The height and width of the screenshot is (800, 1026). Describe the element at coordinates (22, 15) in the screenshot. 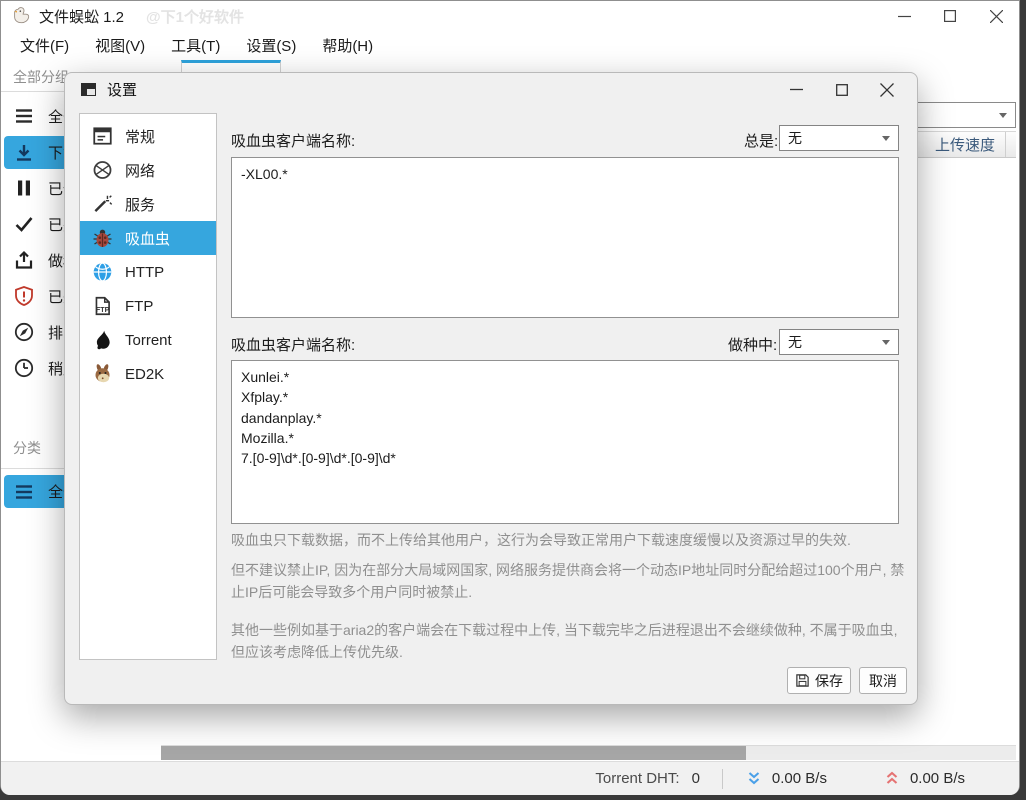

I see `duck-logo-icon` at that location.